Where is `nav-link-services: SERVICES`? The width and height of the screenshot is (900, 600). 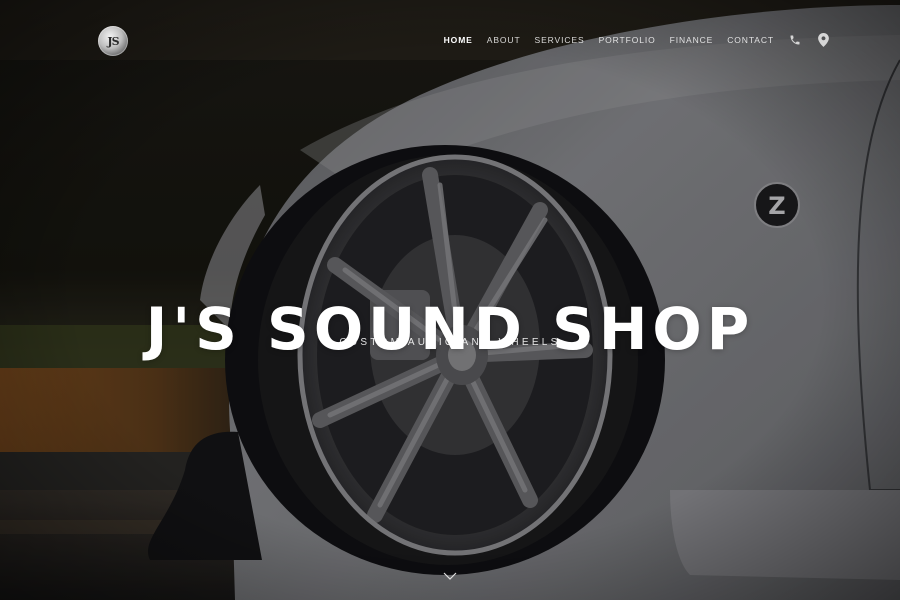
nav-link-services: SERVICES is located at coordinates (560, 40).